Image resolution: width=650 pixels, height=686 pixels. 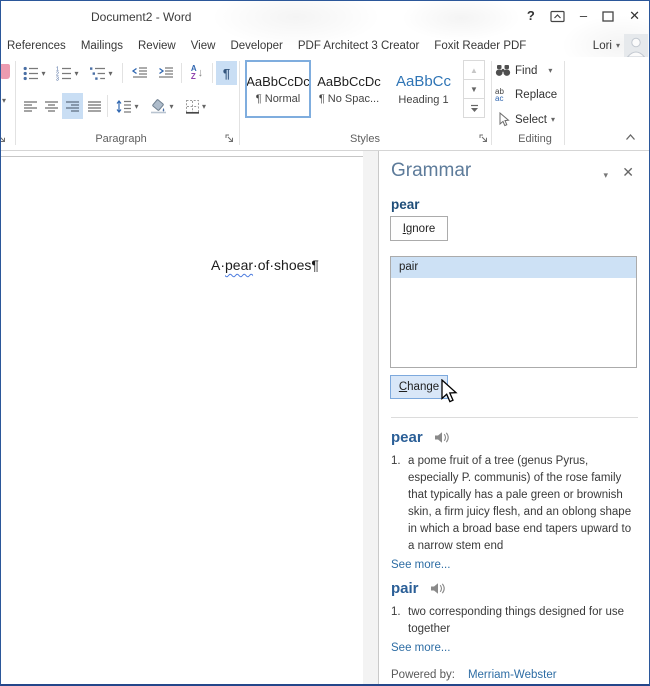 What do you see at coordinates (628, 172) in the screenshot?
I see `pane-close-icon: ✕` at bounding box center [628, 172].